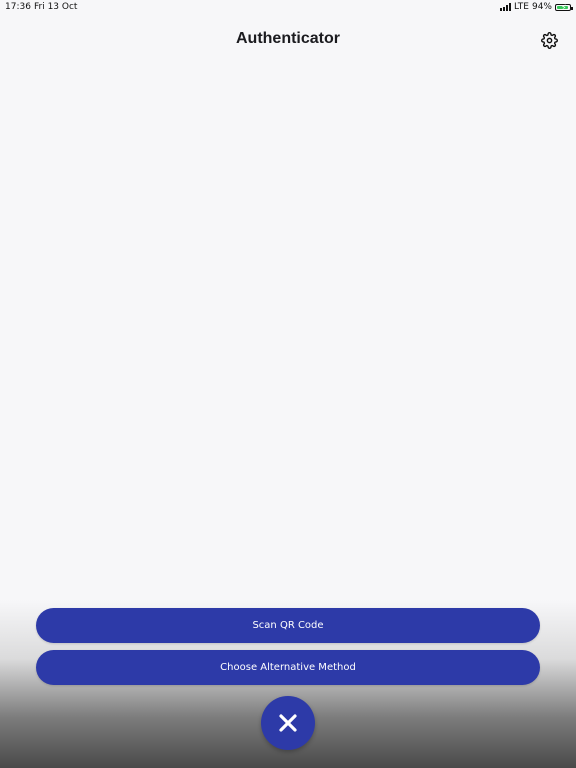 This screenshot has height=768, width=576. What do you see at coordinates (521, 7) in the screenshot?
I see `network-label: LTE` at bounding box center [521, 7].